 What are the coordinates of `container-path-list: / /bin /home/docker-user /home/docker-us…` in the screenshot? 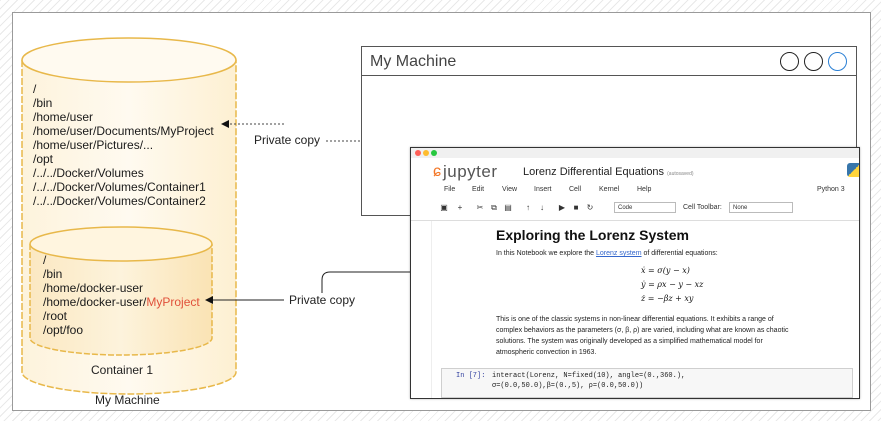 It's located at (121, 295).